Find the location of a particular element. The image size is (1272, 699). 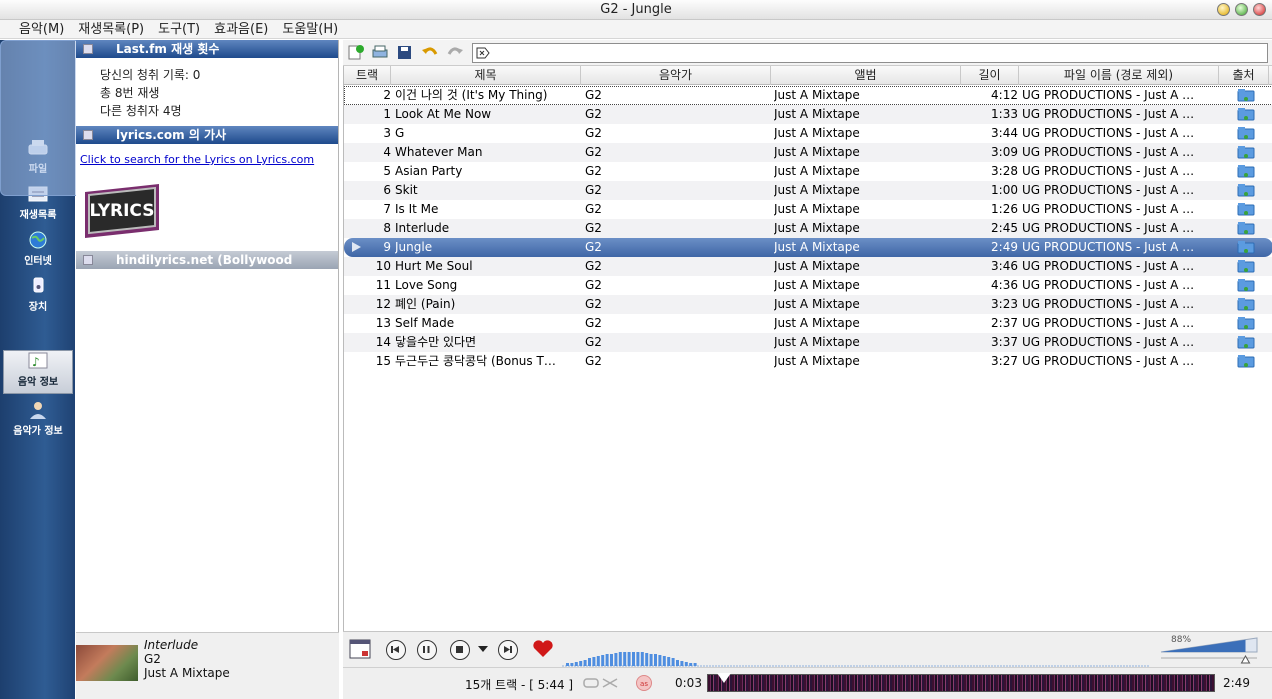

now-playing-mini: Interlude G2 Just A Mixtape is located at coordinates (207, 665).